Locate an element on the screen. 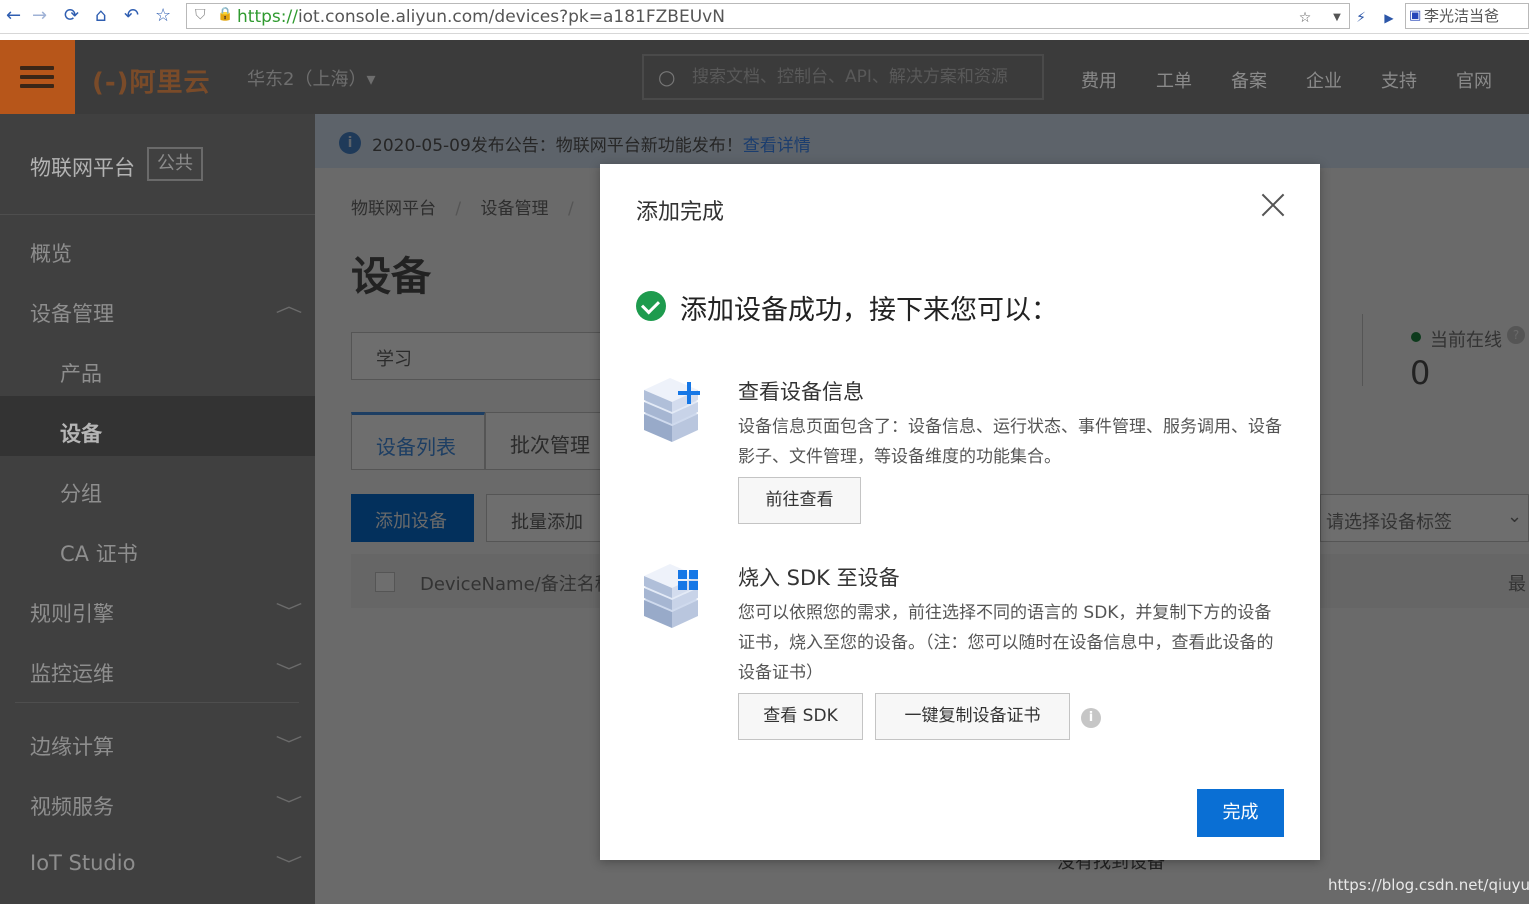  play-icon: ▶ is located at coordinates (1389, 18).